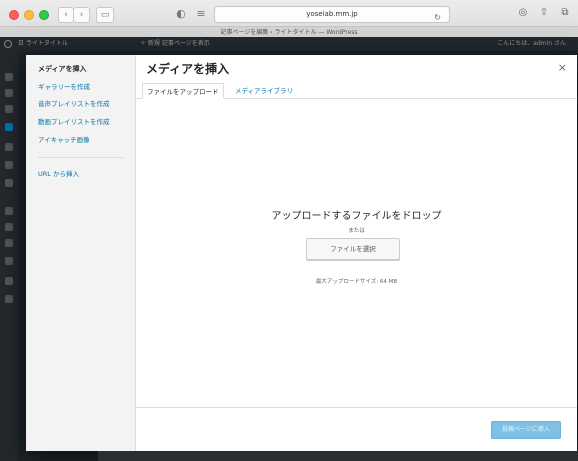 The width and height of the screenshot is (578, 461). What do you see at coordinates (356, 231) in the screenshot?
I see `drop-zone-or: または` at bounding box center [356, 231].